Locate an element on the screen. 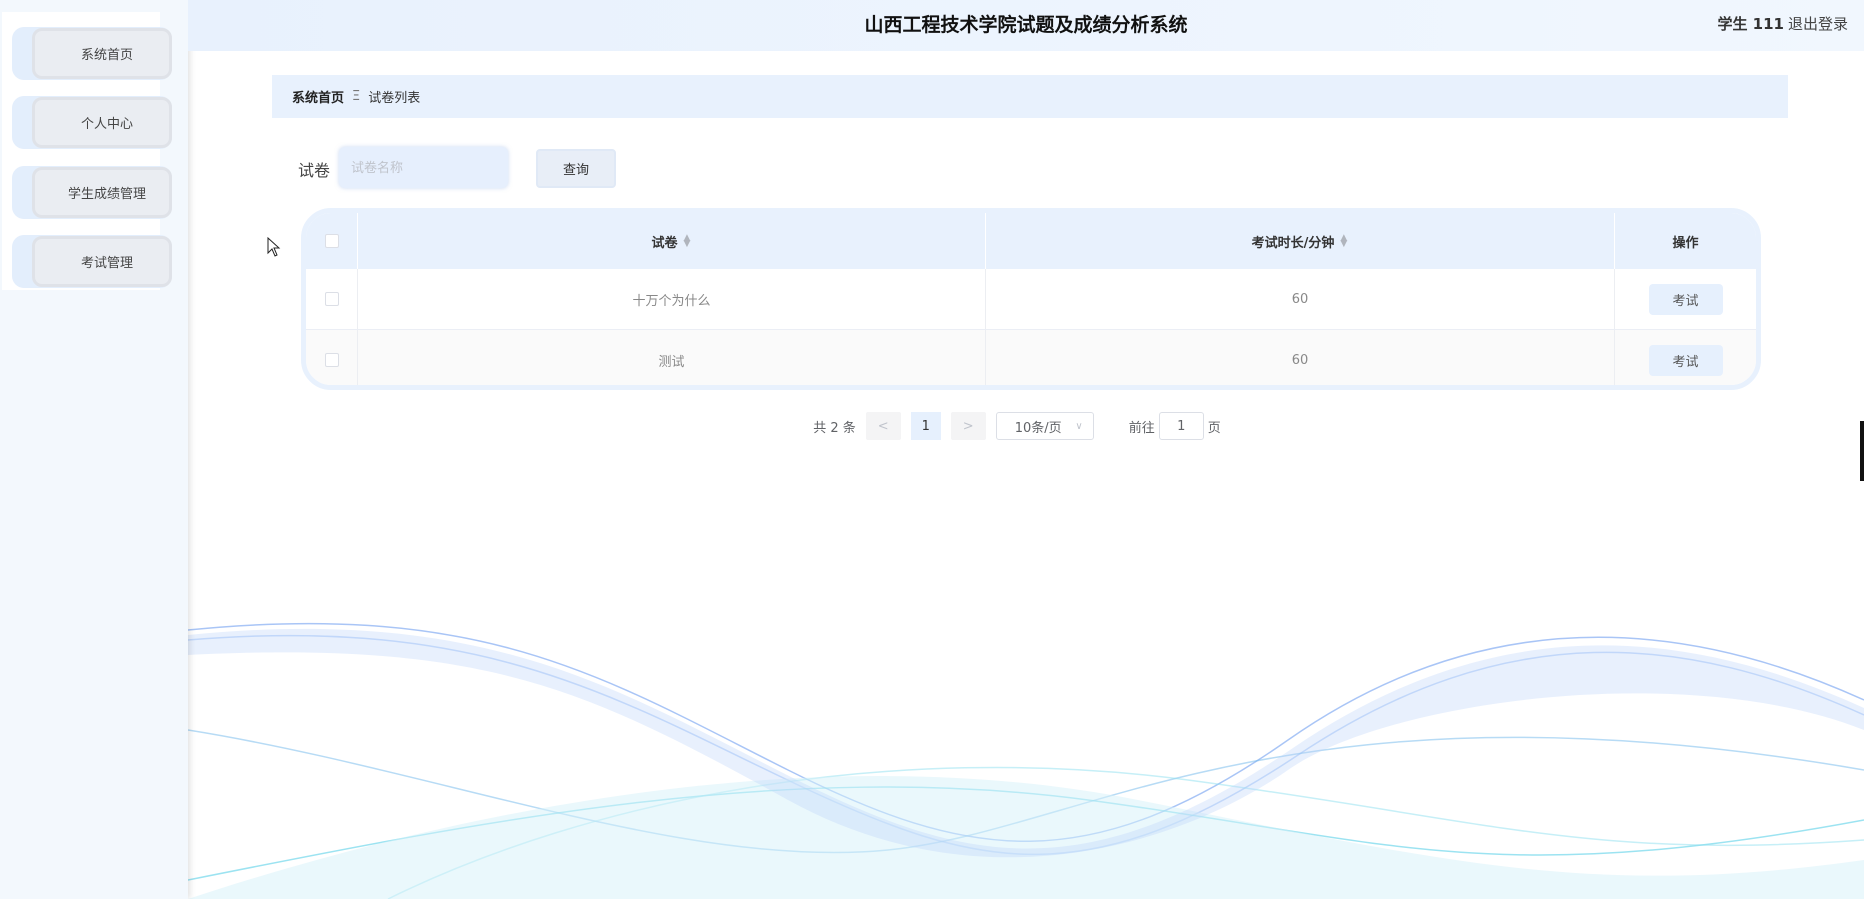  prev-page-button: < is located at coordinates (883, 426).